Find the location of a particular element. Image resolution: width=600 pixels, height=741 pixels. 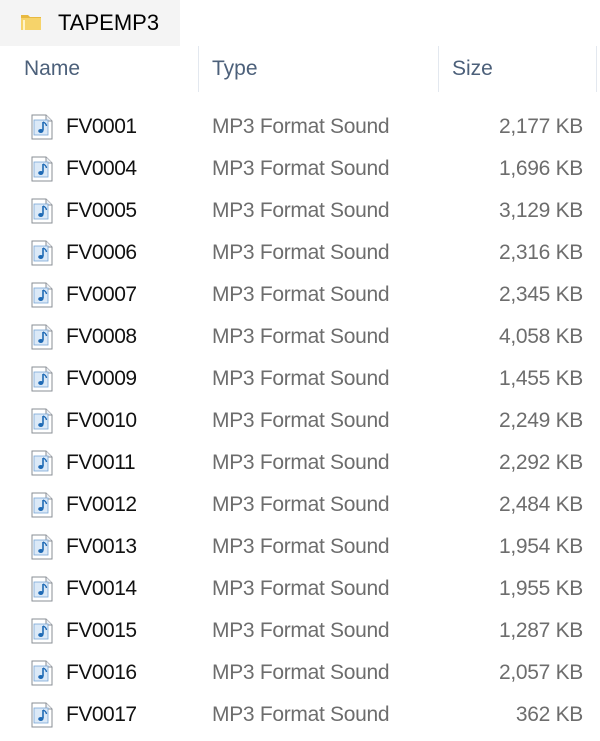

file-size: 1,287 KB is located at coordinates (541, 630).